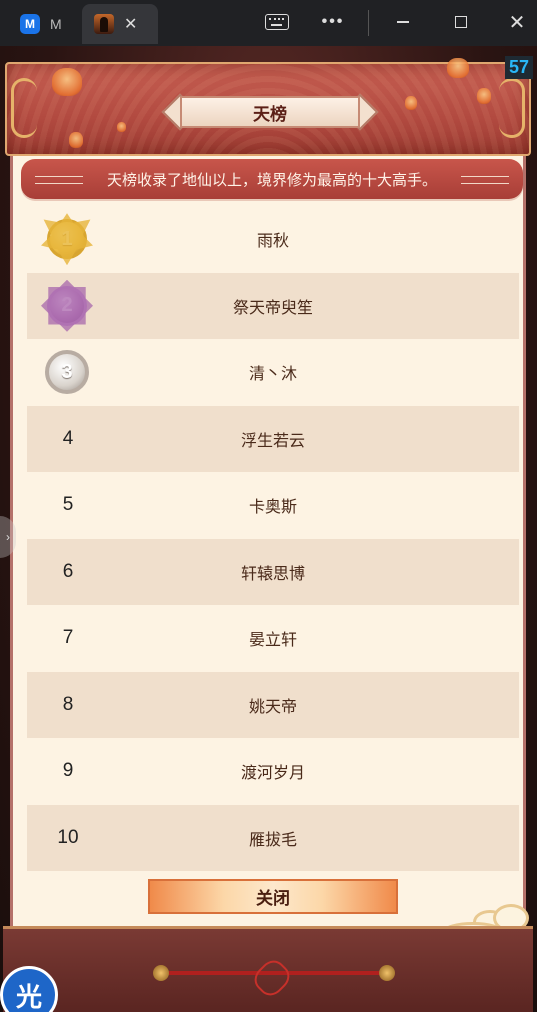 Image resolution: width=537 pixels, height=1012 pixels. Describe the element at coordinates (130, 24) in the screenshot. I see `tab-close-icon: ✕` at that location.